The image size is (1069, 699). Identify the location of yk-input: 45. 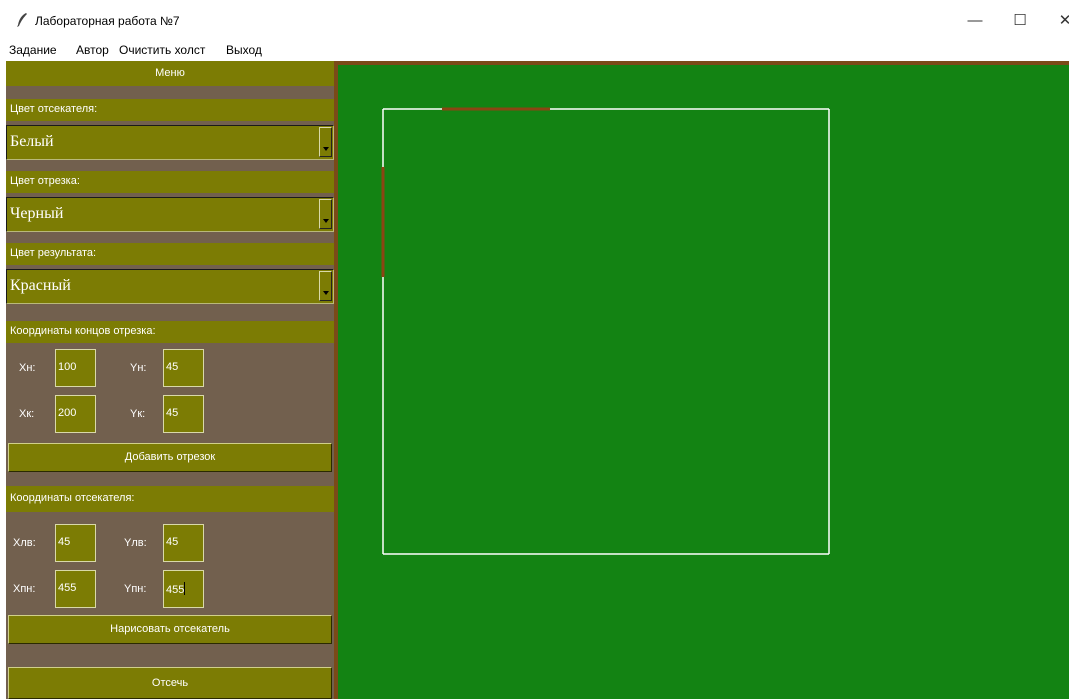
(183, 414).